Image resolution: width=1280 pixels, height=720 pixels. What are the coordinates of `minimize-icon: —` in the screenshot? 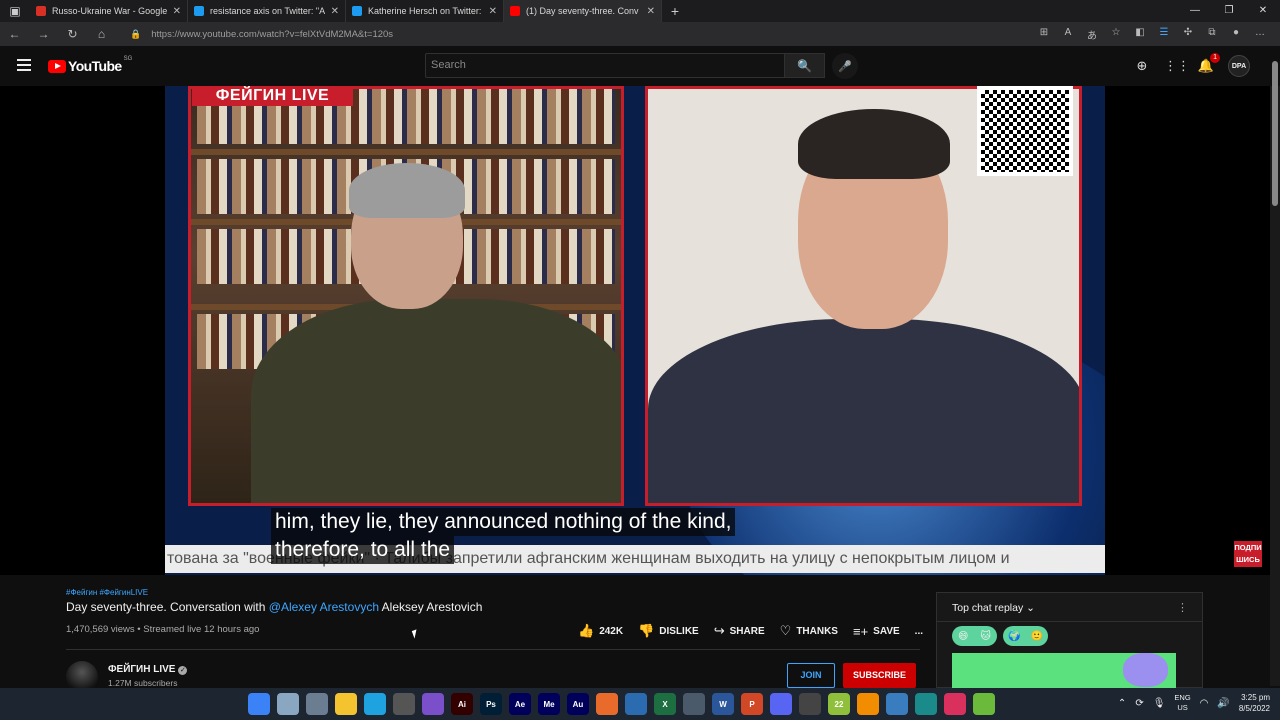 It's located at (1195, 11).